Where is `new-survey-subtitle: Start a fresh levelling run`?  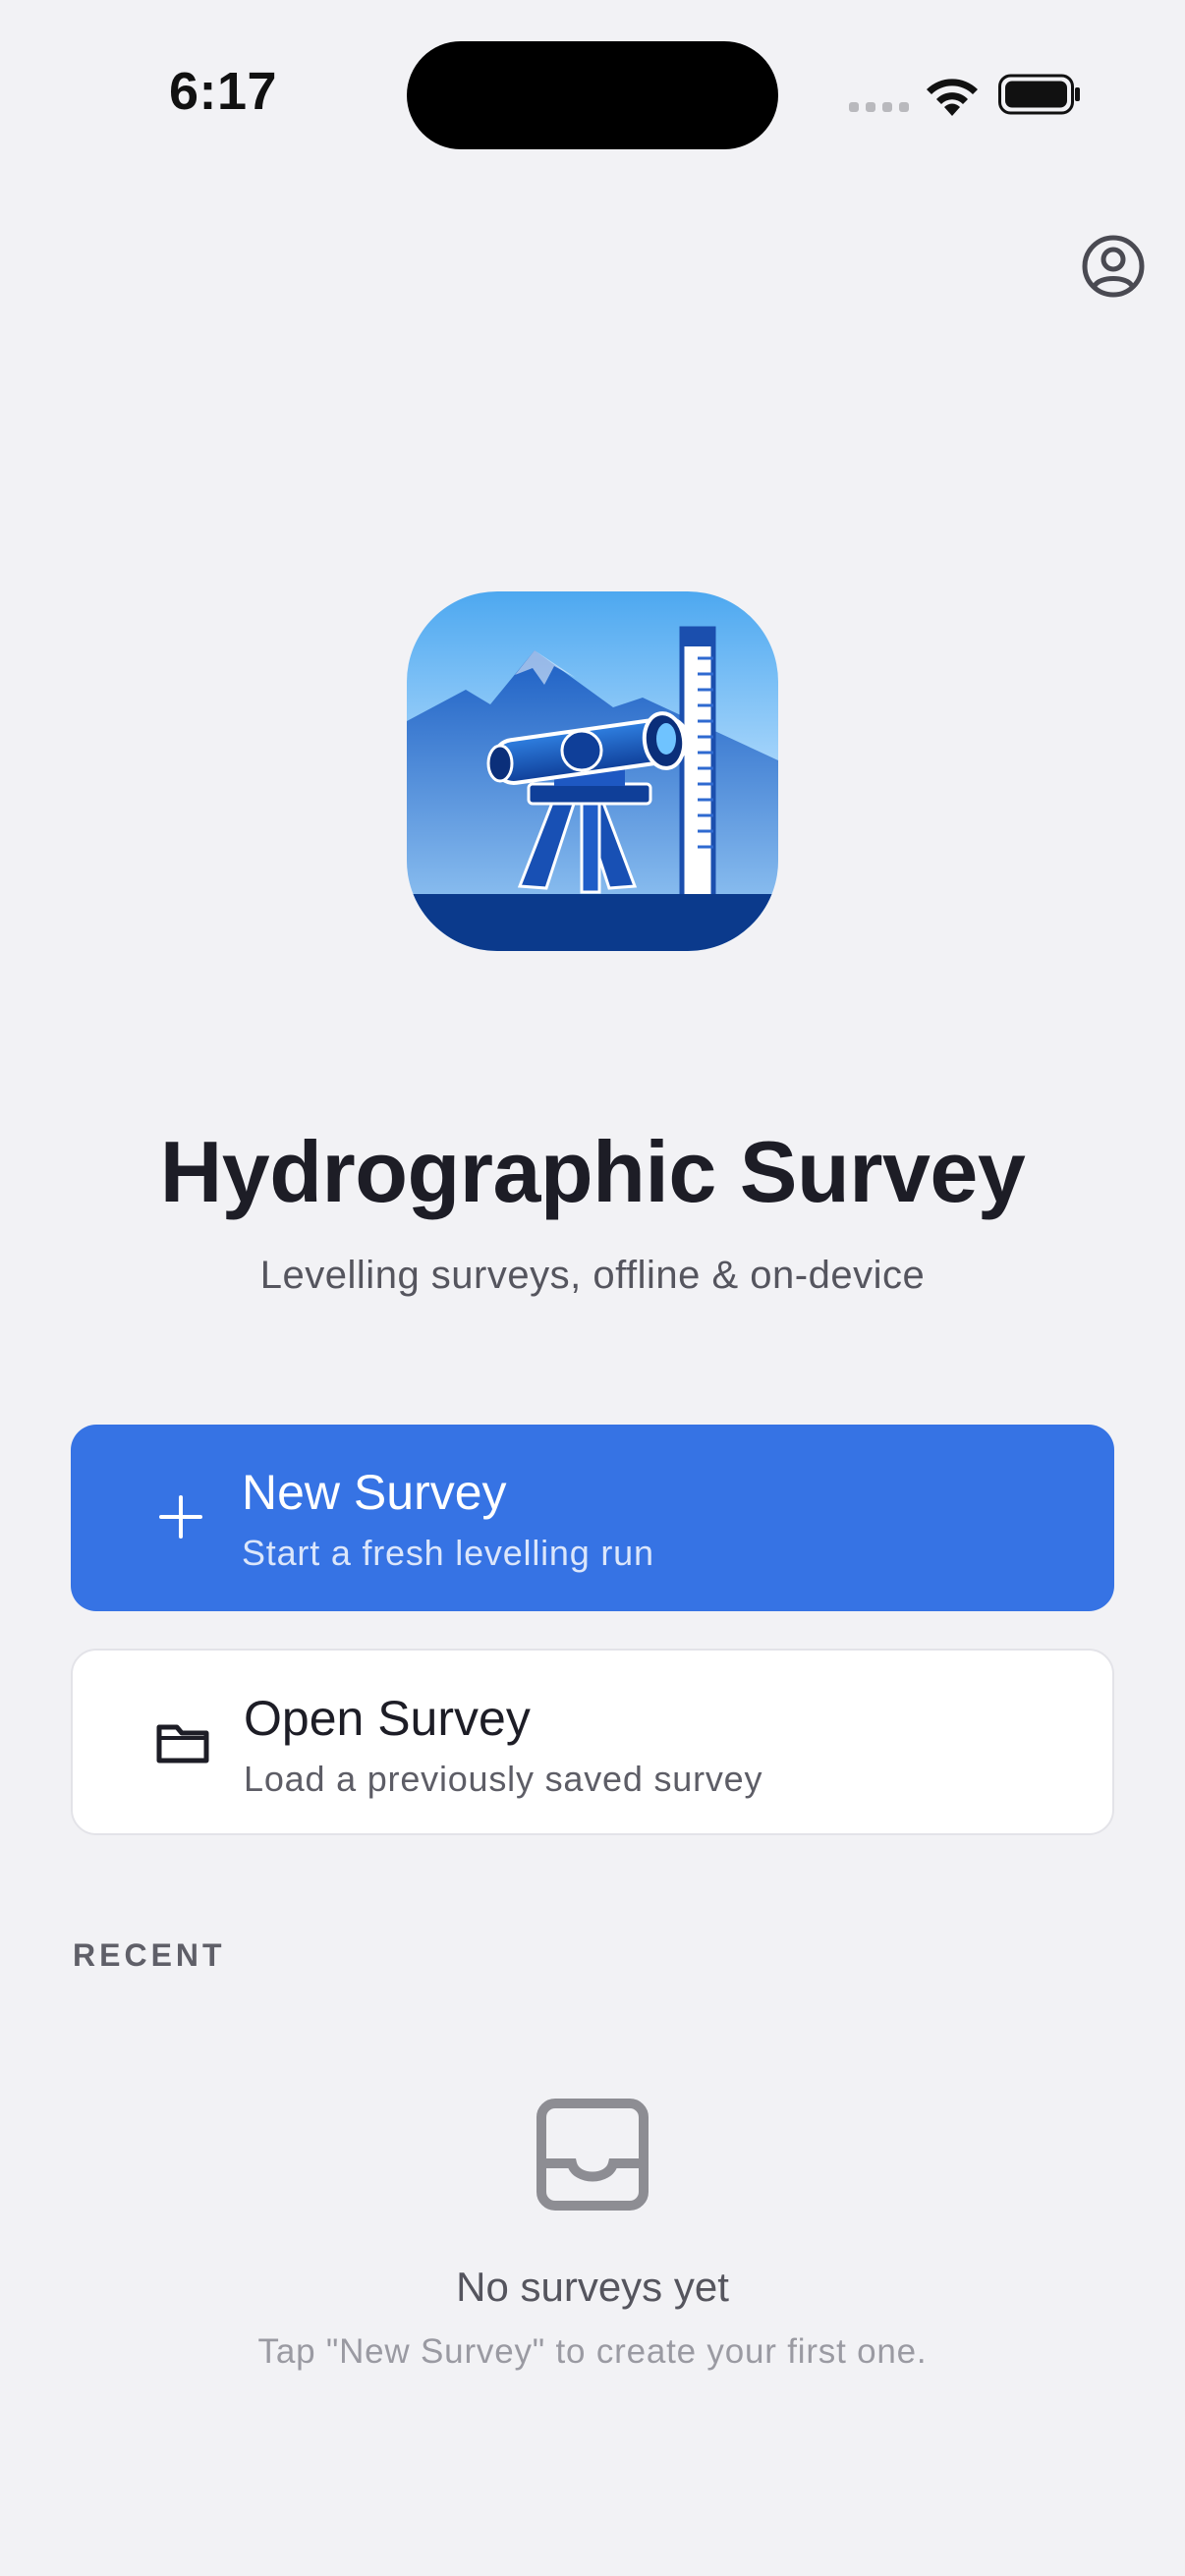 new-survey-subtitle: Start a fresh levelling run is located at coordinates (448, 1553).